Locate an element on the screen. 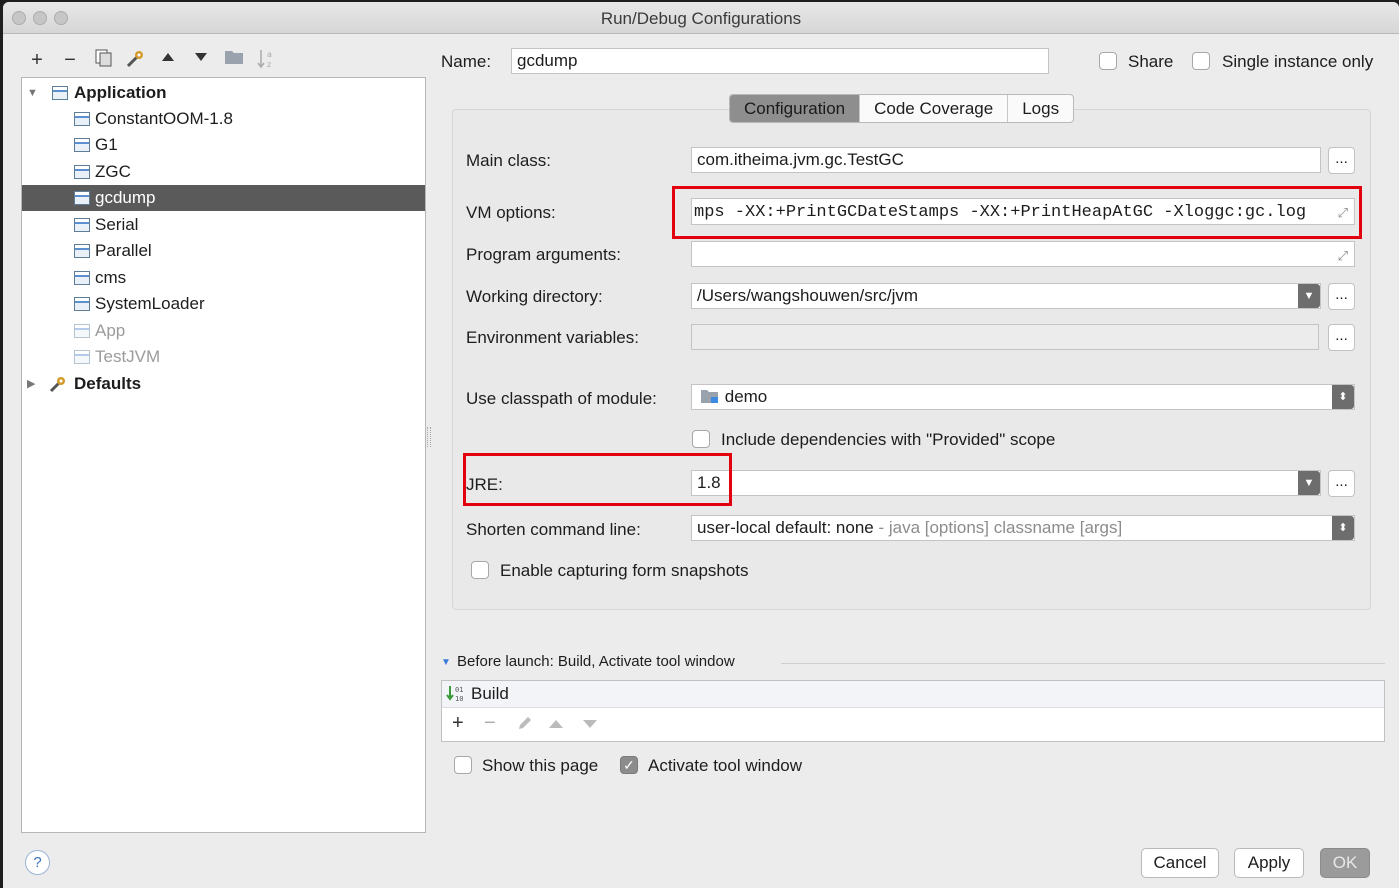  share-label: Share is located at coordinates (1151, 61).